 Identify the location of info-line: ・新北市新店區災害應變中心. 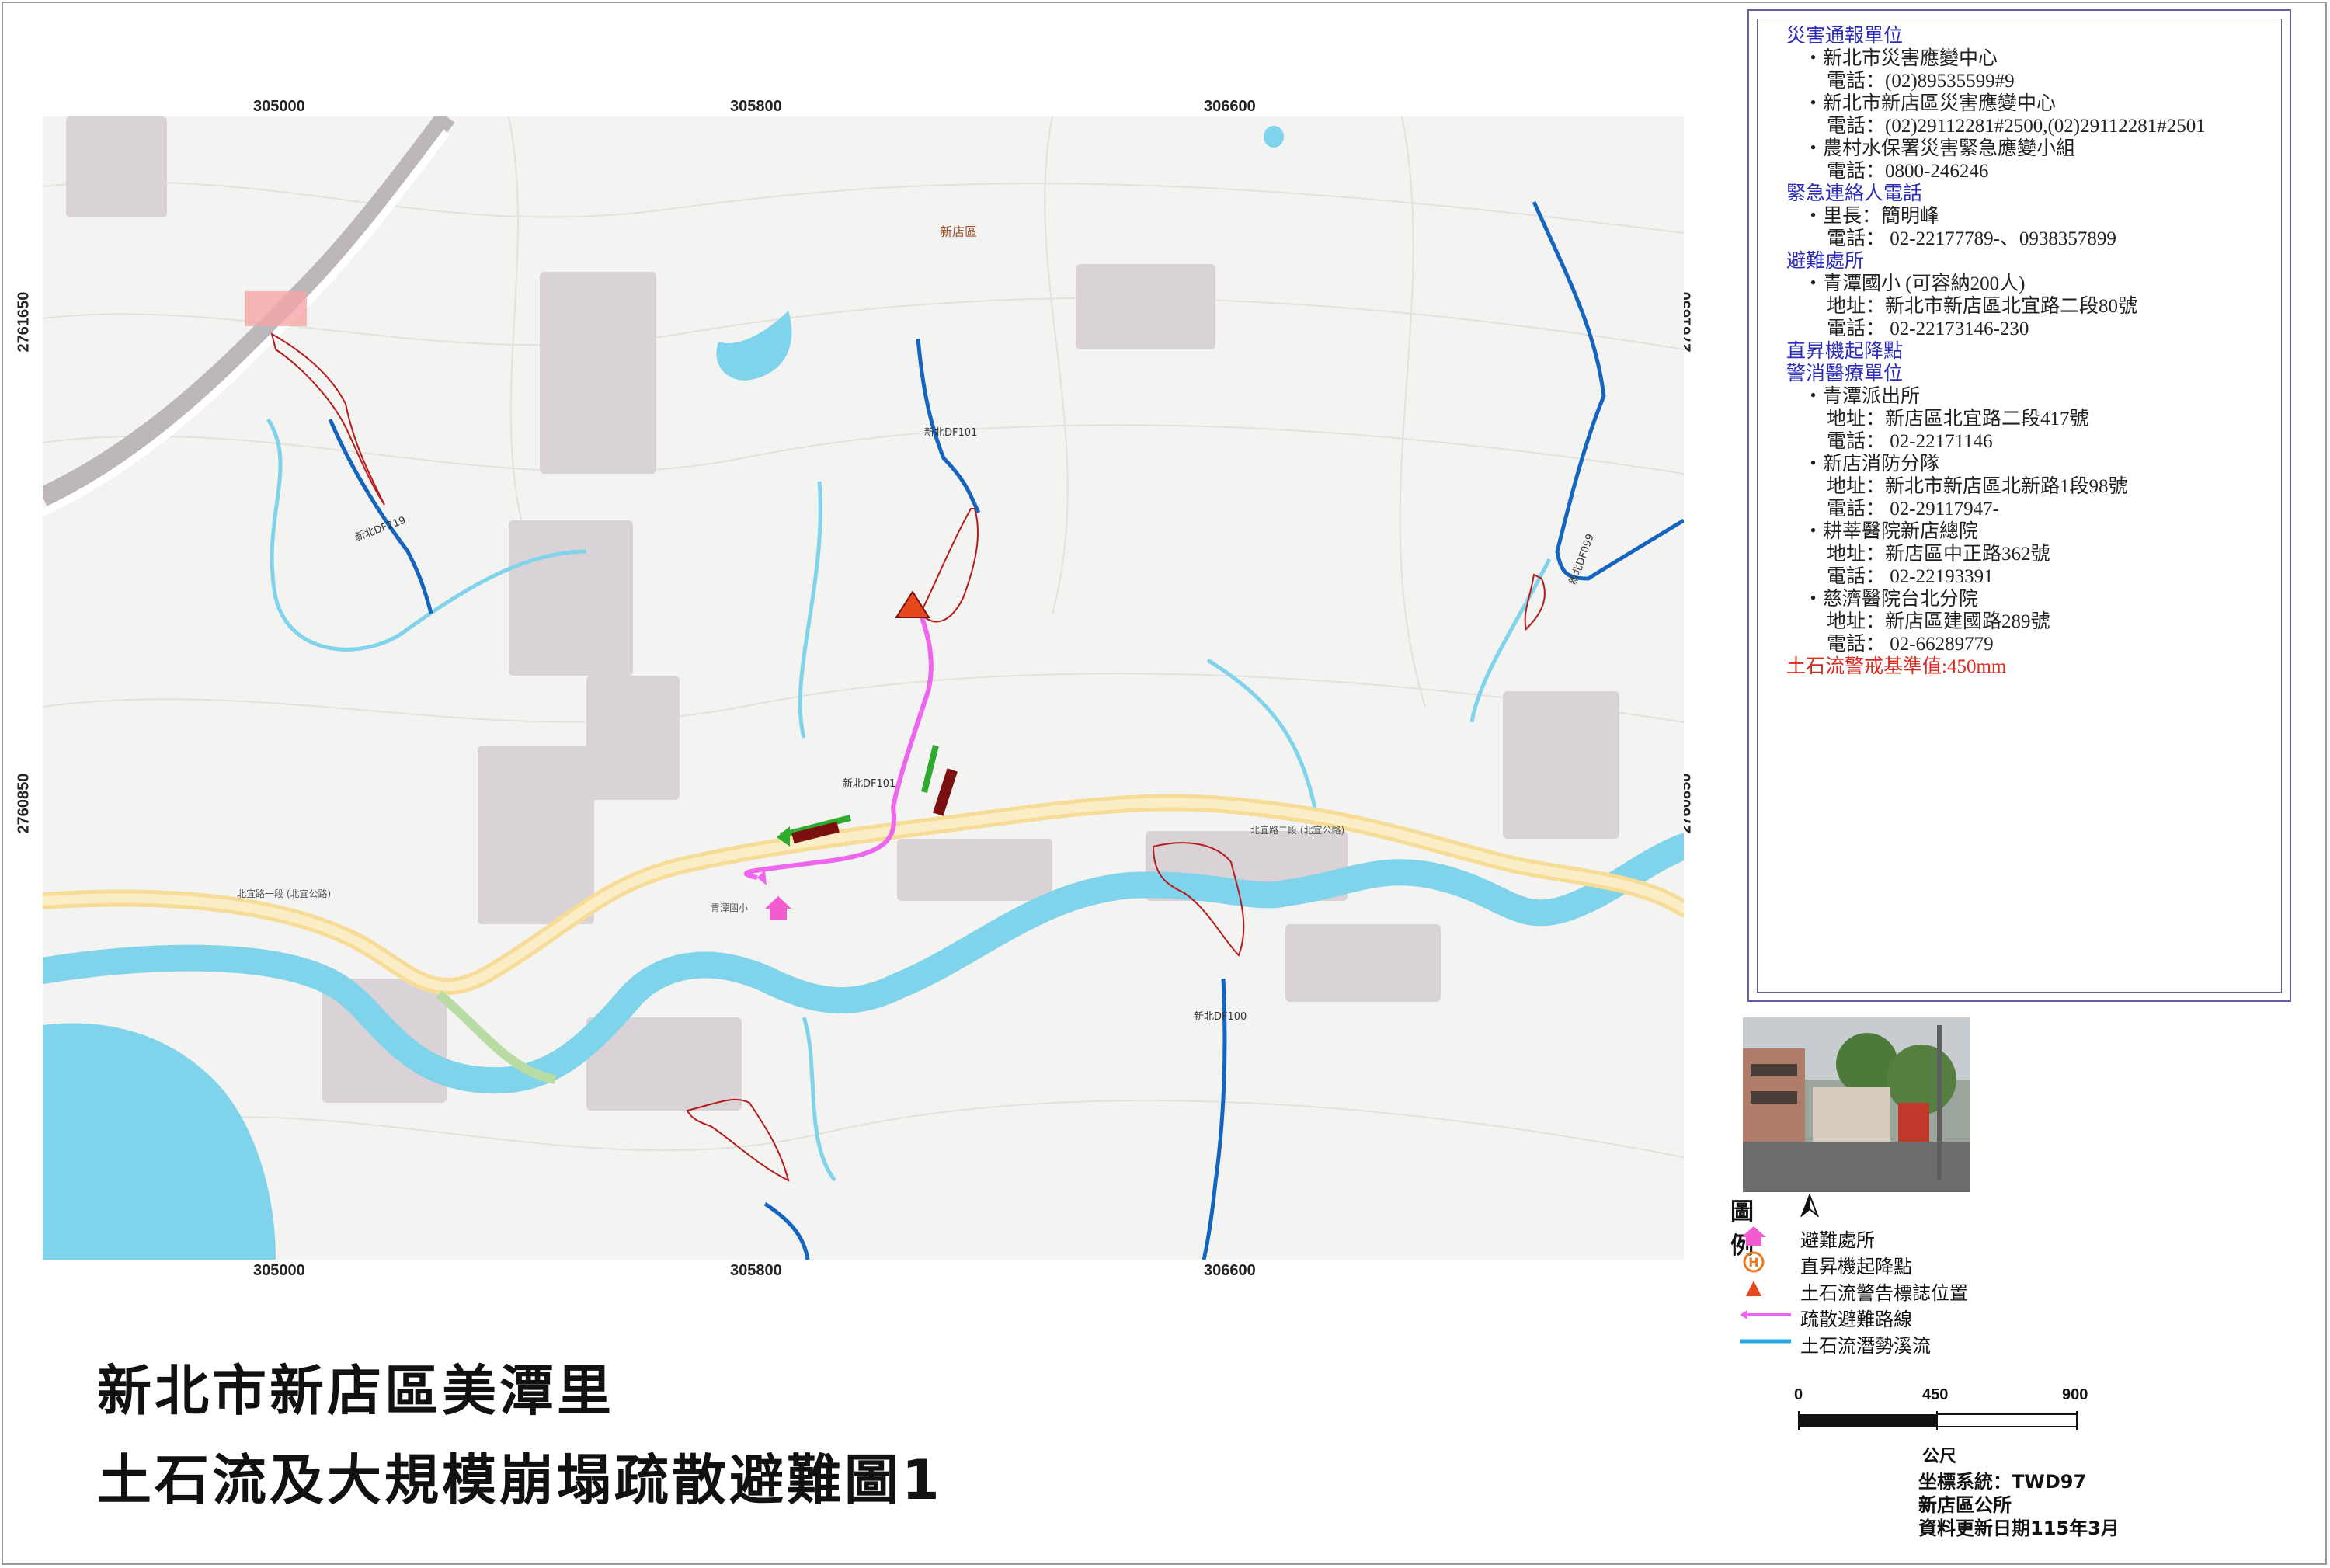
(1930, 104).